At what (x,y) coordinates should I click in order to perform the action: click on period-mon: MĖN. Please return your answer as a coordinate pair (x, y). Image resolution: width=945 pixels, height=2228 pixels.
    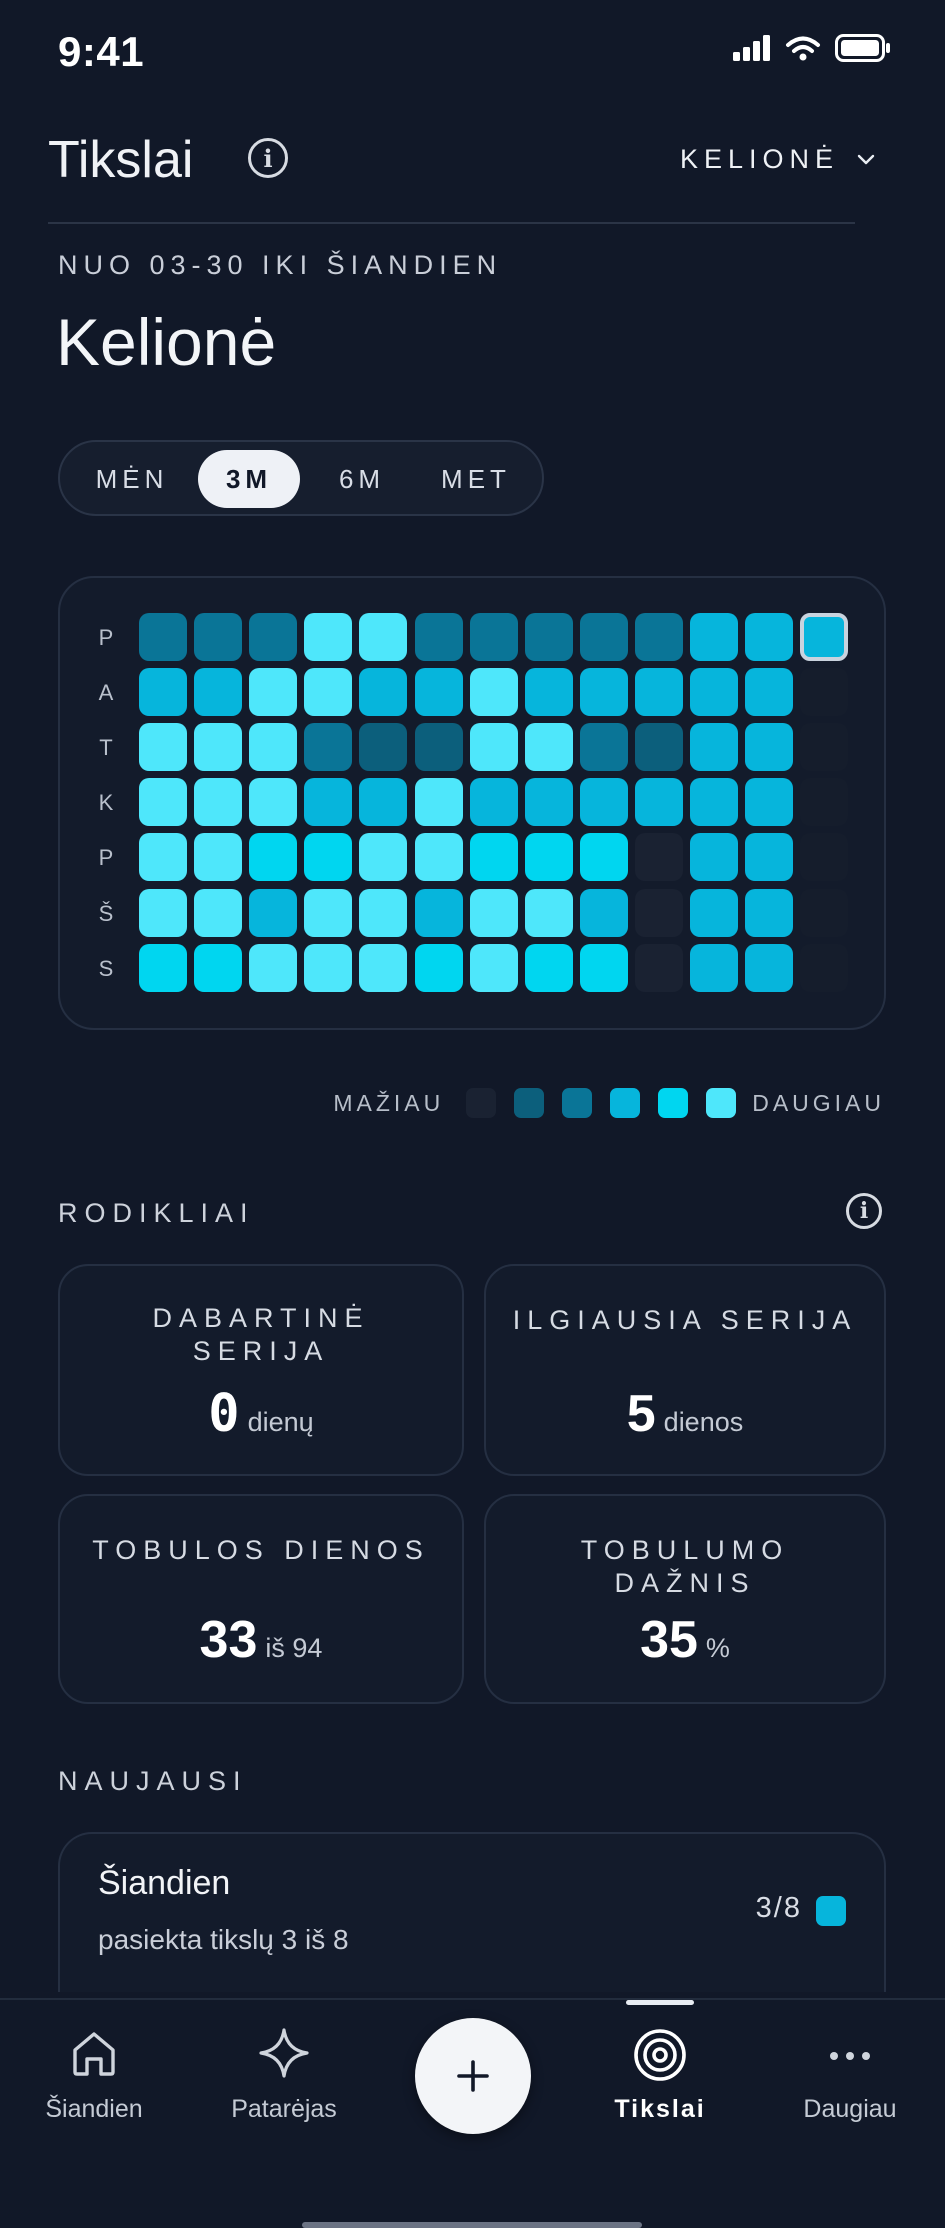
    Looking at the image, I should click on (132, 479).